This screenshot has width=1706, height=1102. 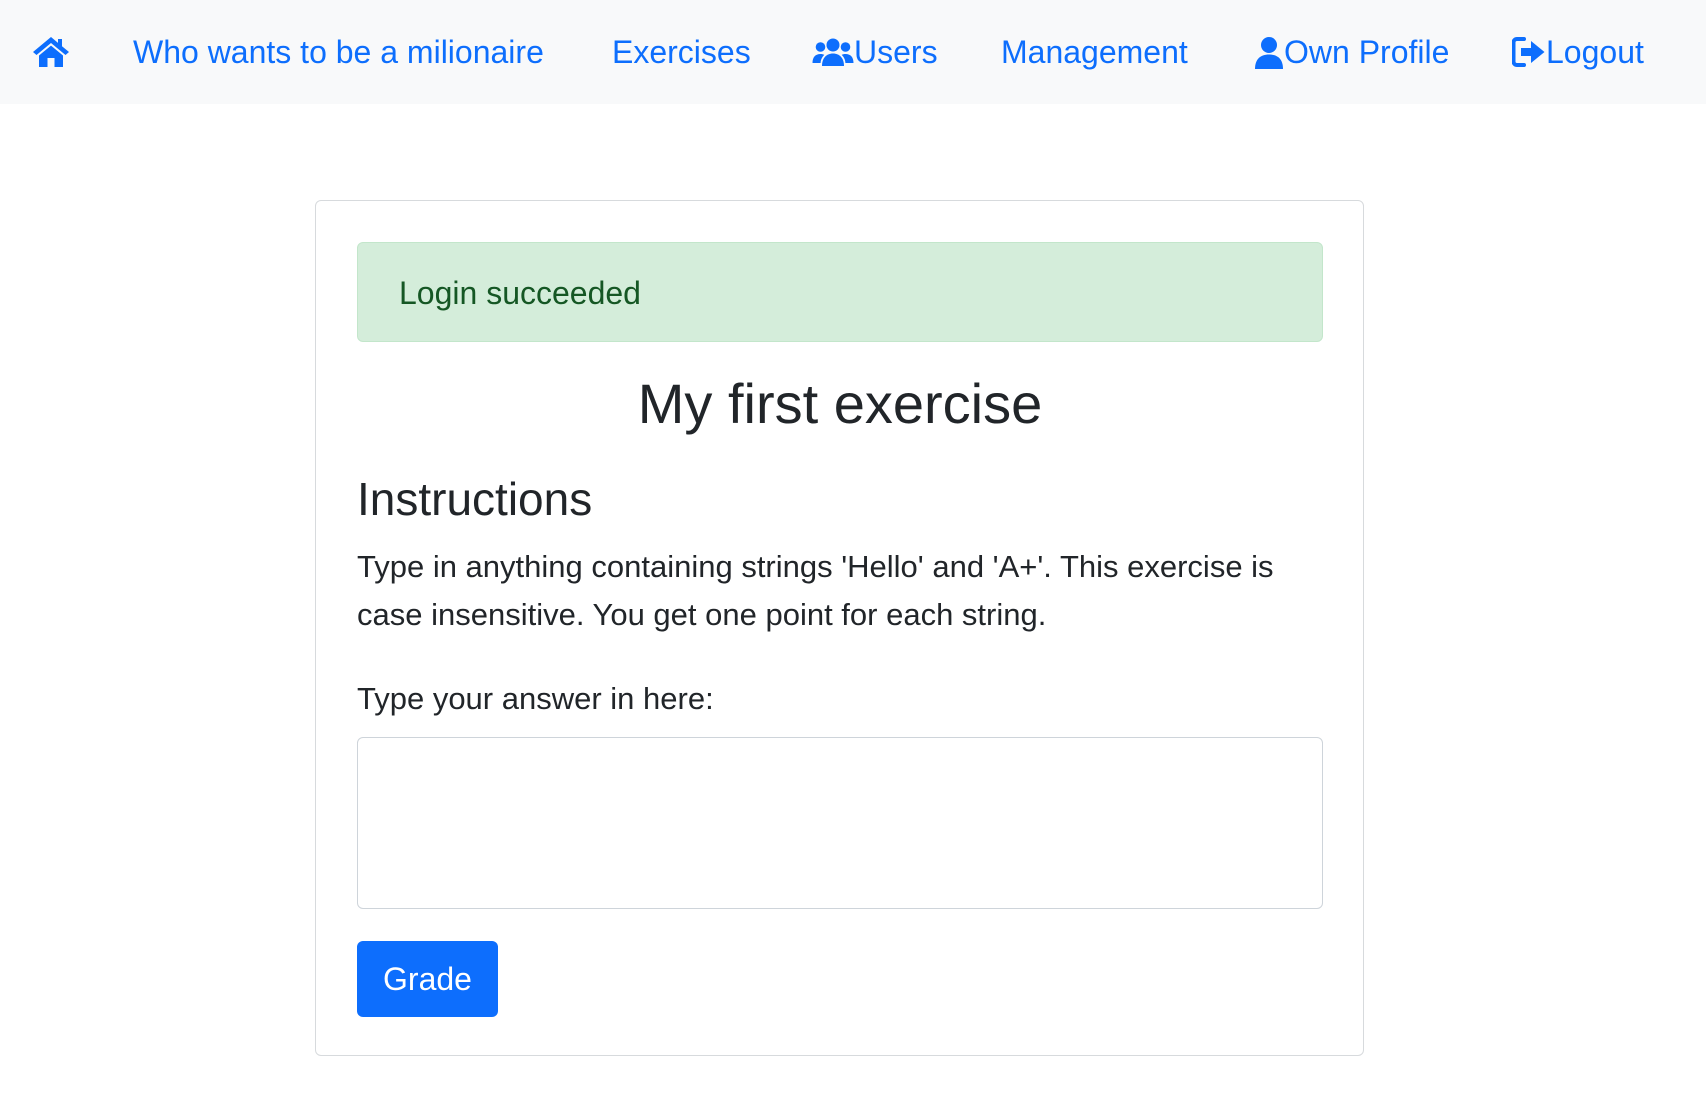 I want to click on nav-users-link: Users, so click(x=875, y=52).